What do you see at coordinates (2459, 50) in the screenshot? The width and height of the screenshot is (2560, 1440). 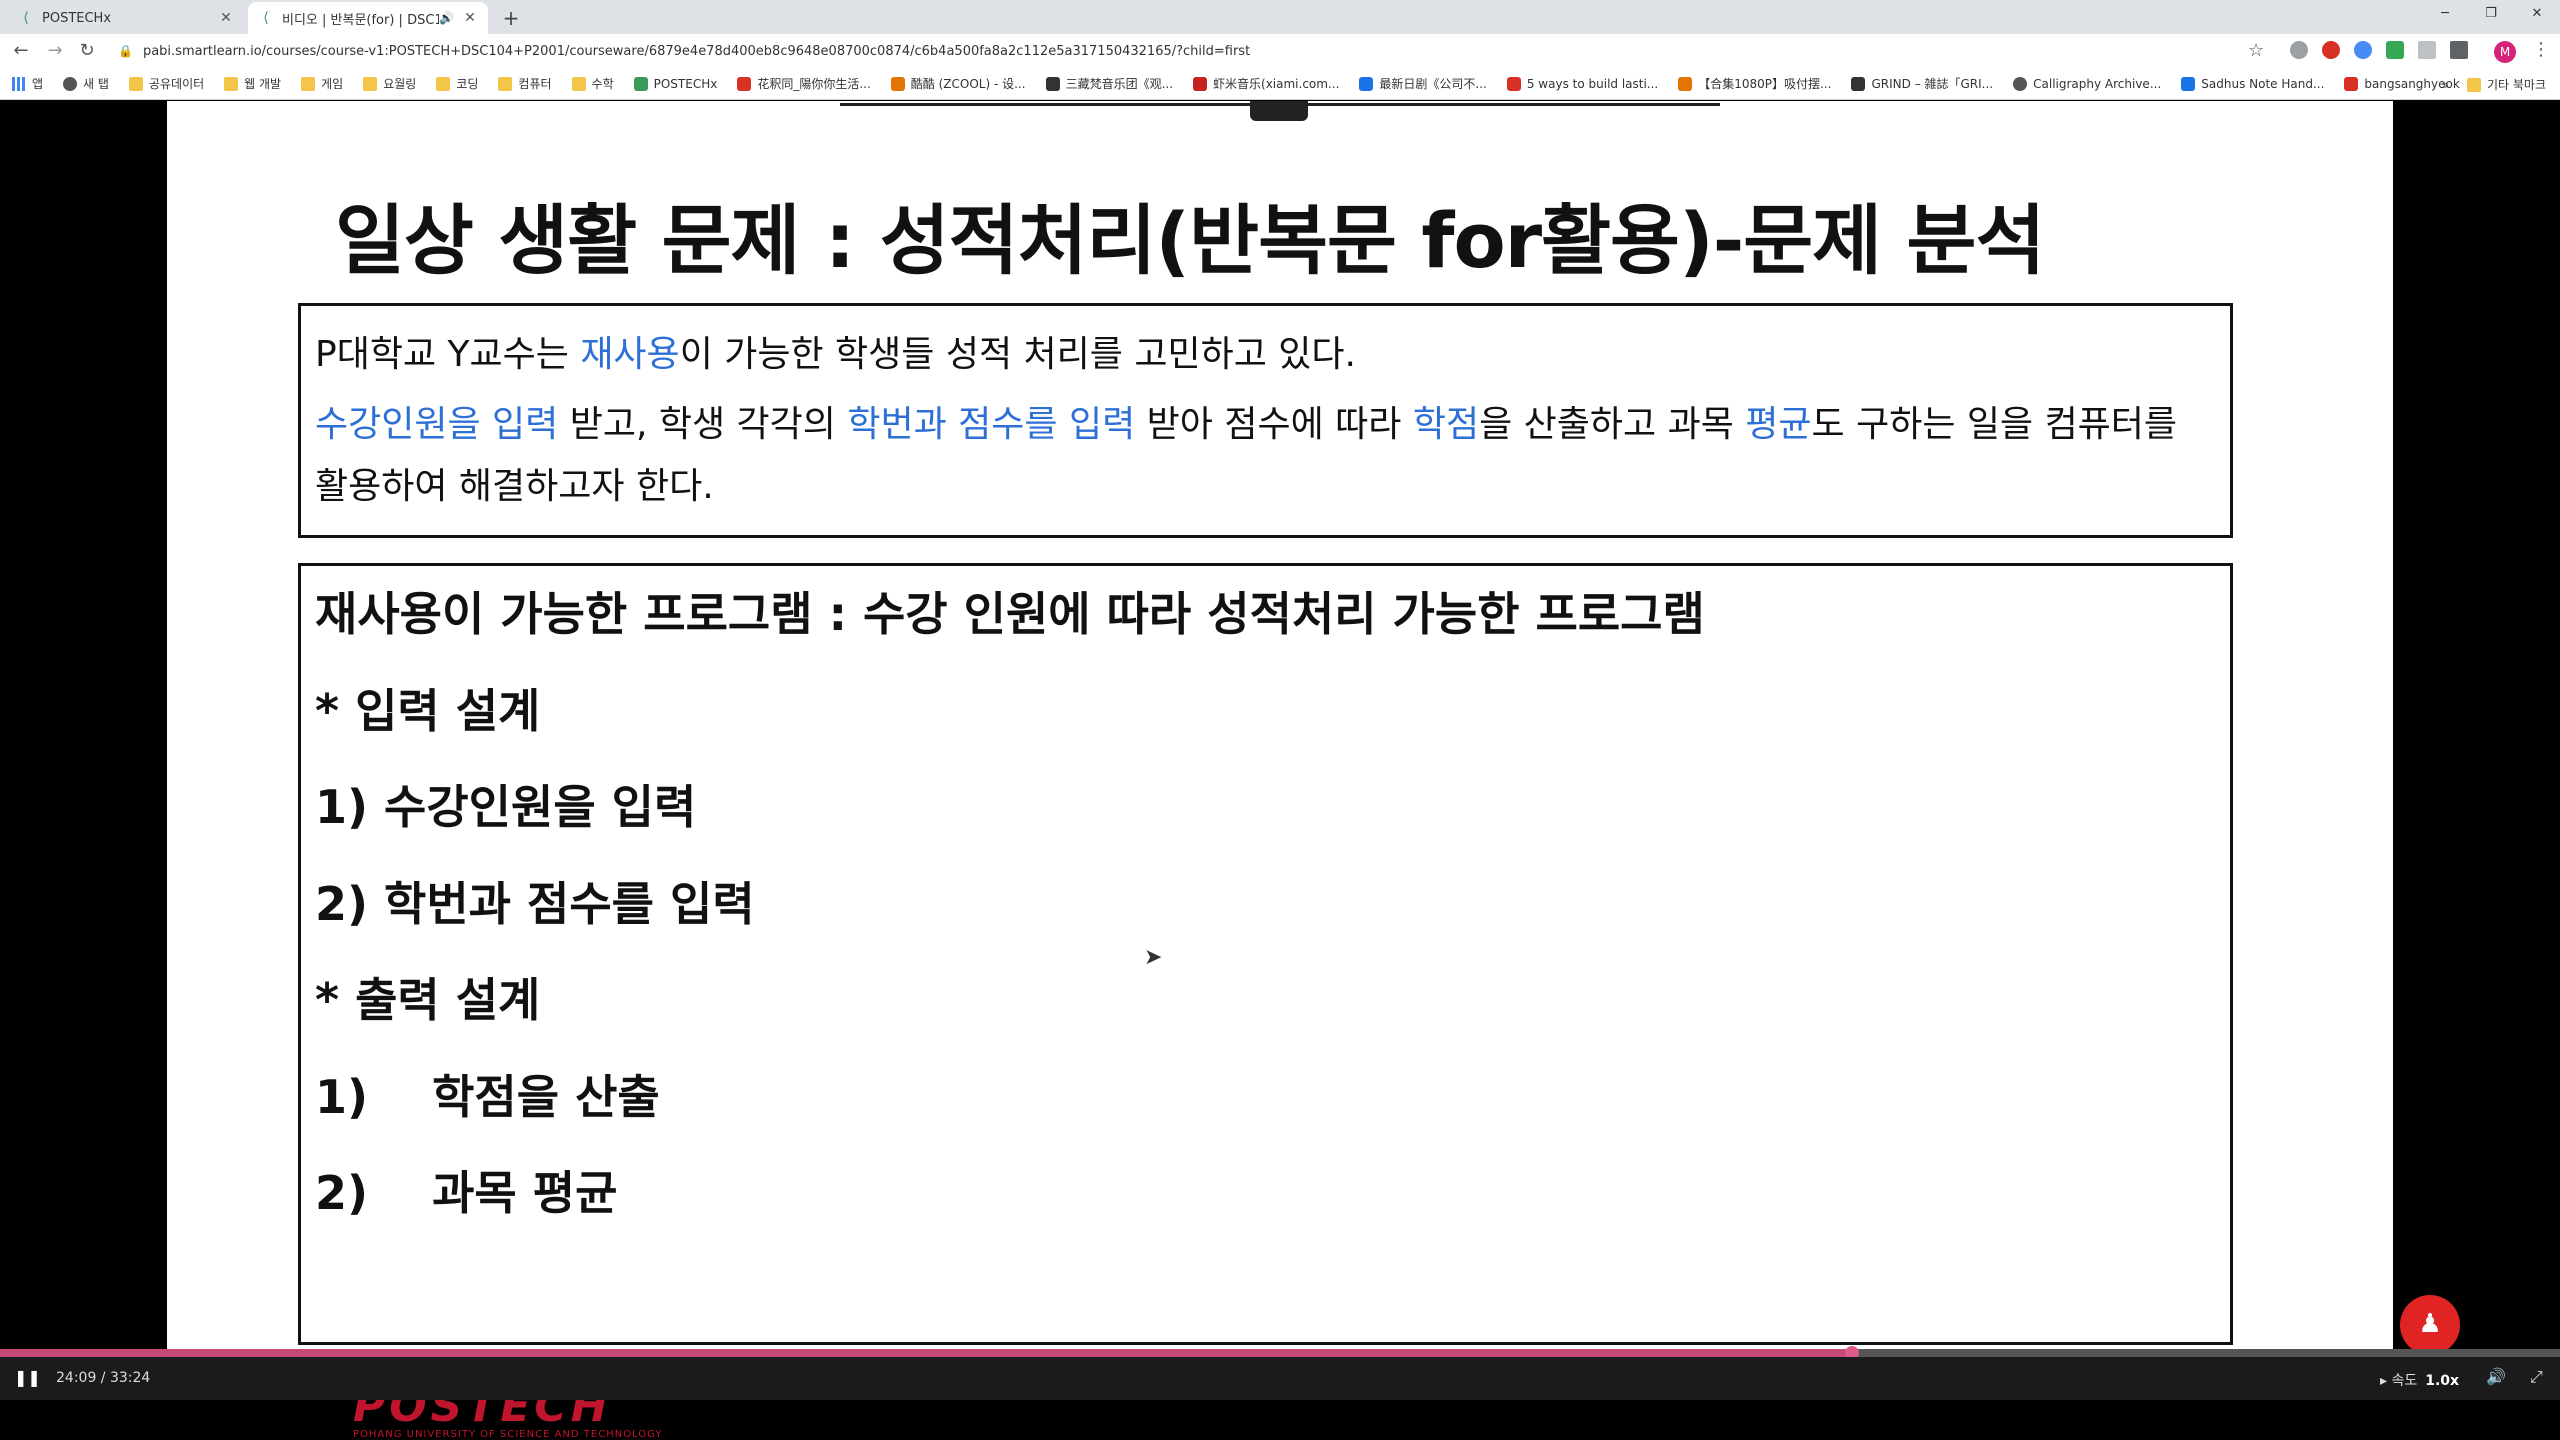 I see `media-control-icon` at bounding box center [2459, 50].